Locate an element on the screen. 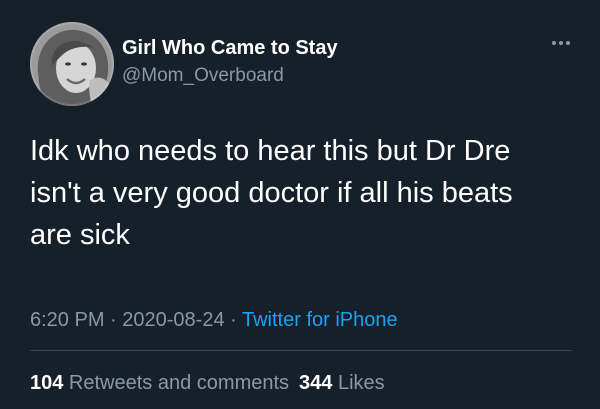  avatar-photo is located at coordinates (72, 64).